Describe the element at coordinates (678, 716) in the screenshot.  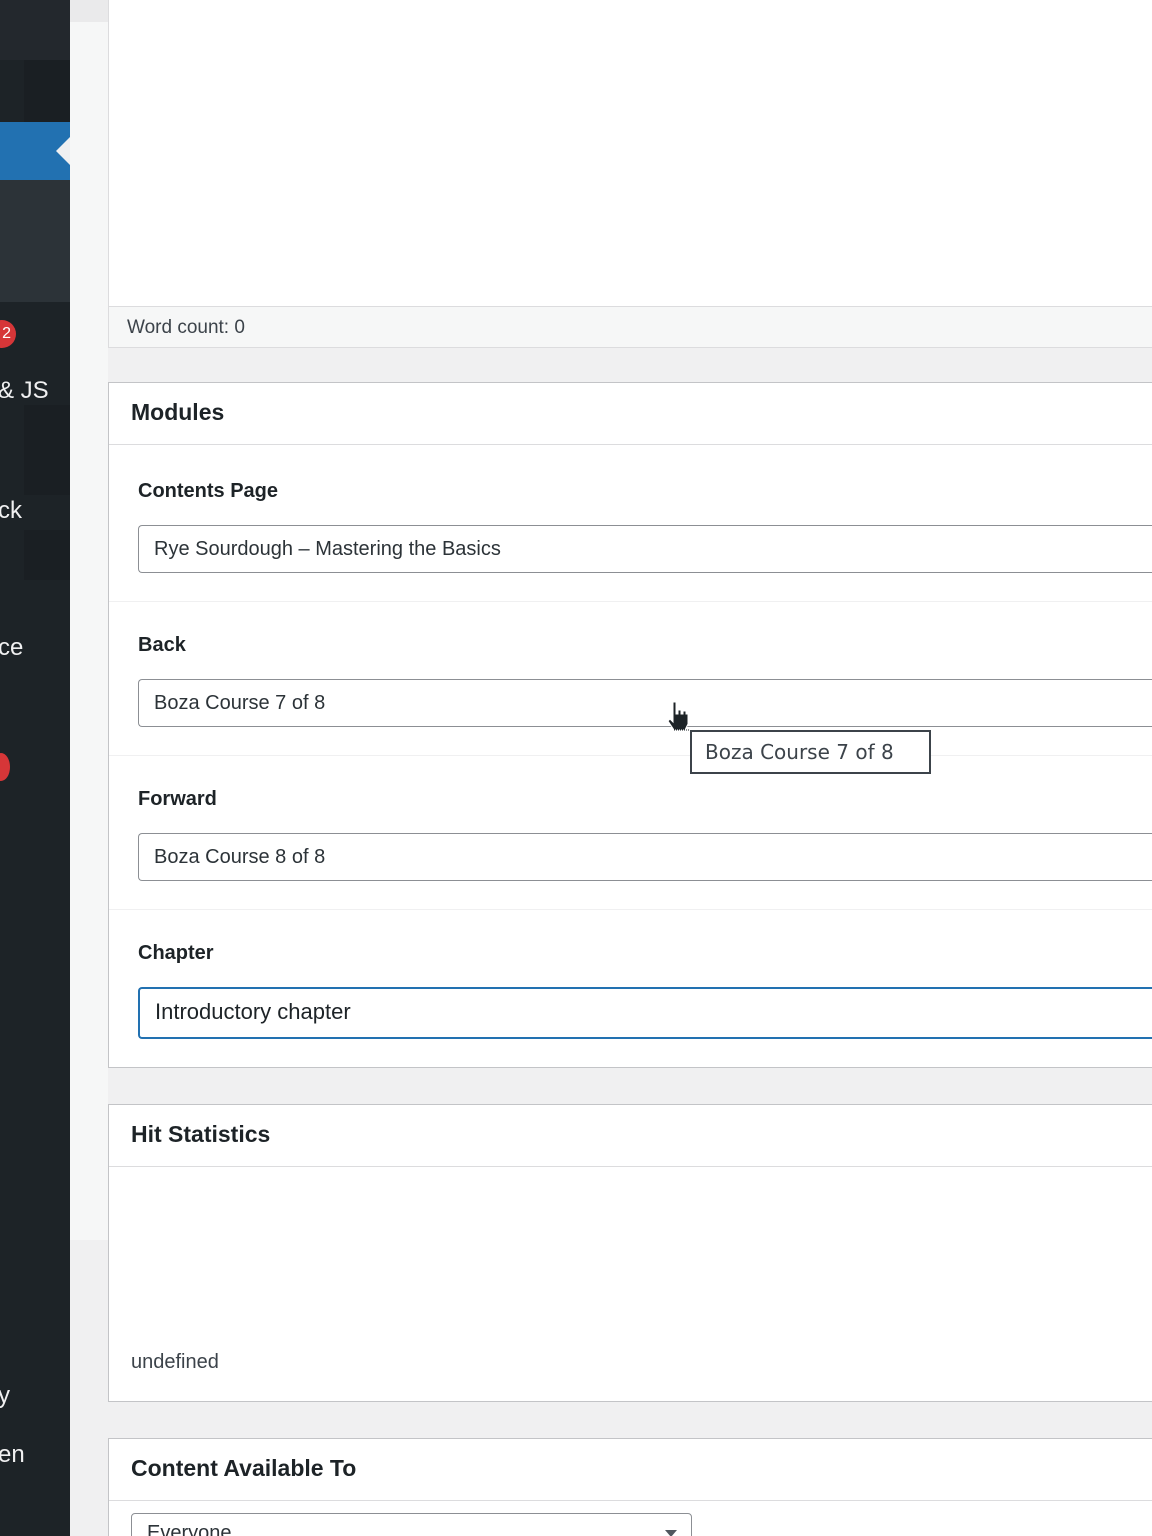
I see `hand-cursor-icon` at that location.